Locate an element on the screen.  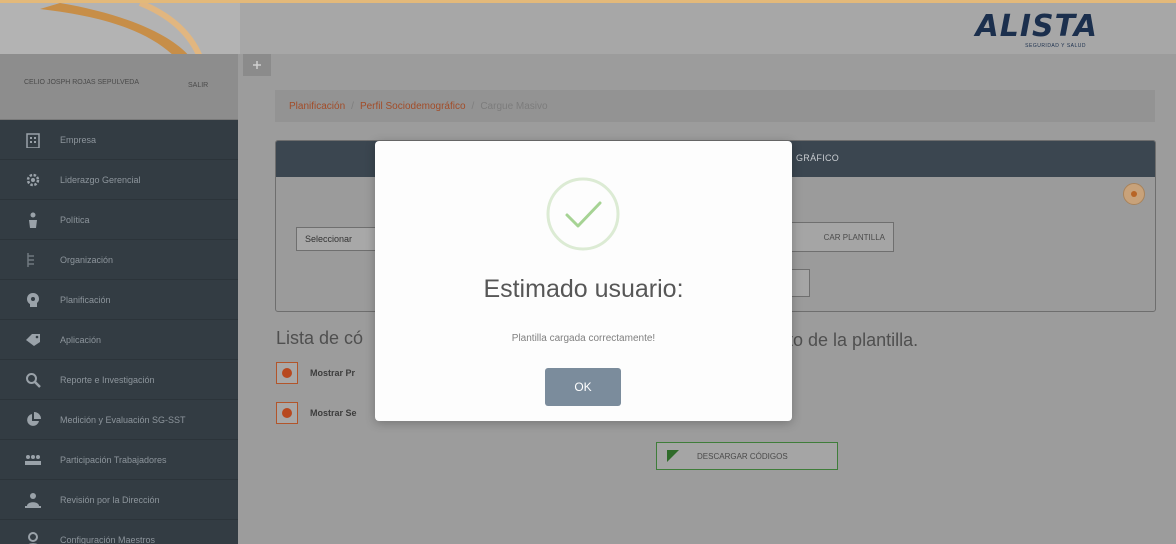
logo-text: ALISTA is located at coordinates (1036, 26).